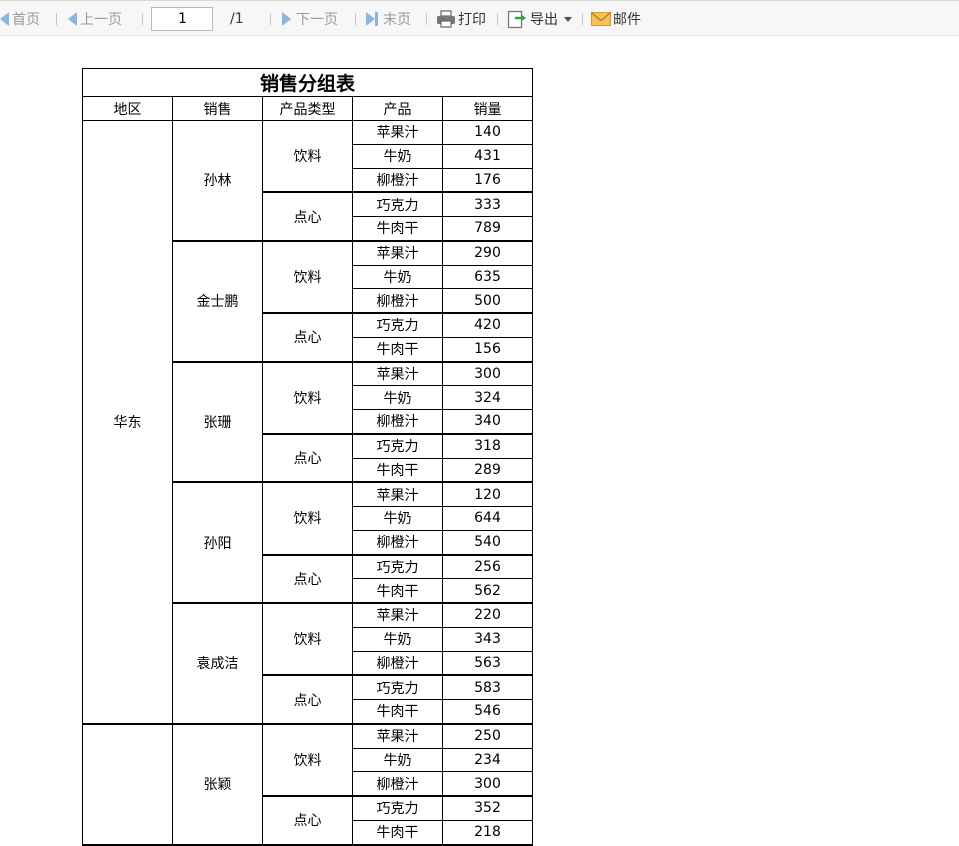 The height and width of the screenshot is (846, 959). Describe the element at coordinates (487, 542) in the screenshot. I see `sales-value-cell: 540` at that location.